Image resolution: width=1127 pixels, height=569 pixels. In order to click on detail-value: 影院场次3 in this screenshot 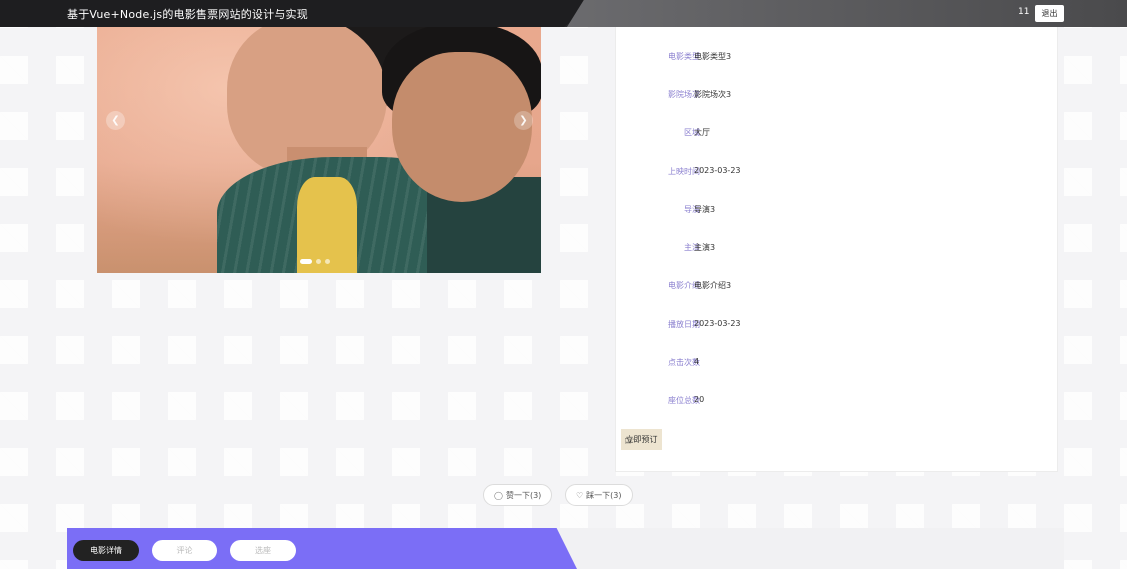, I will do `click(713, 94)`.